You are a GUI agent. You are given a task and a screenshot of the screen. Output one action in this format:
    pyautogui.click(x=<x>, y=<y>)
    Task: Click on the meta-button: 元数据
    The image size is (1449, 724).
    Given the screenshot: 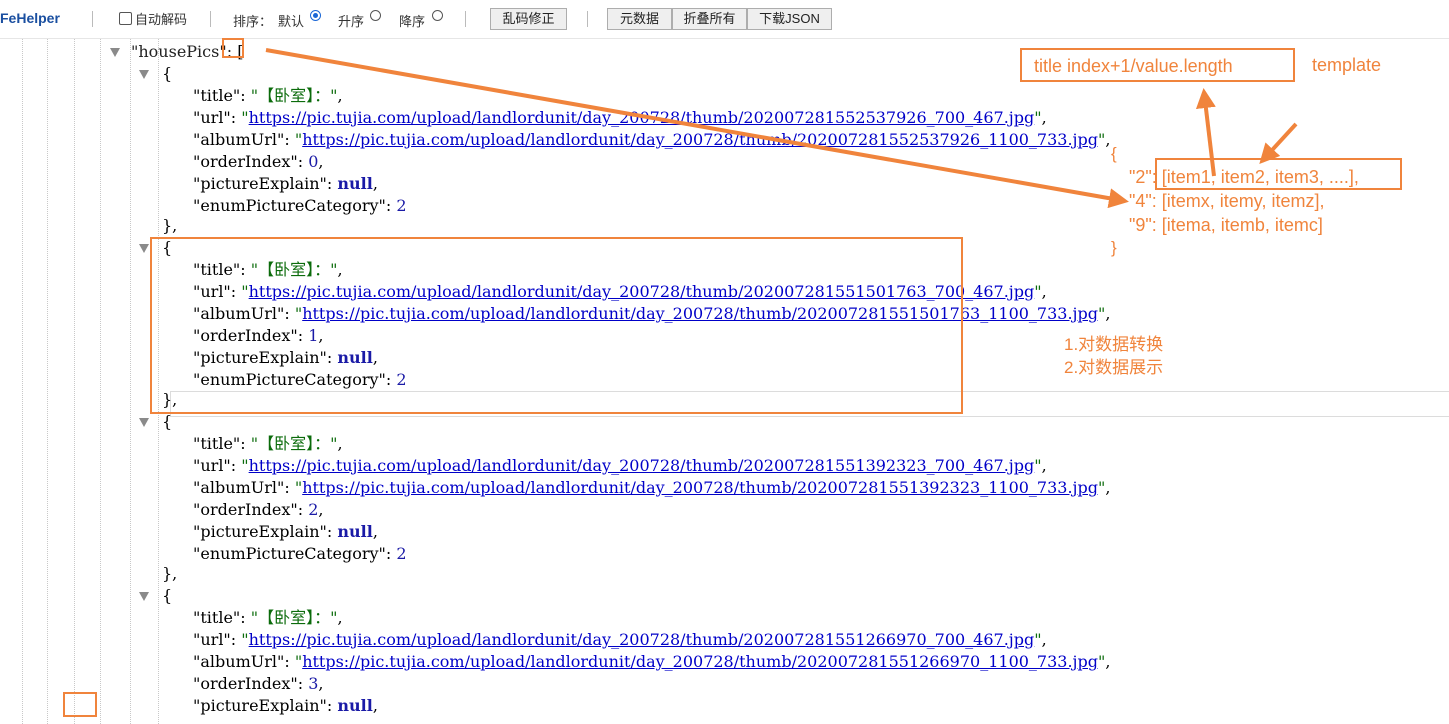 What is the action you would take?
    pyautogui.click(x=639, y=19)
    